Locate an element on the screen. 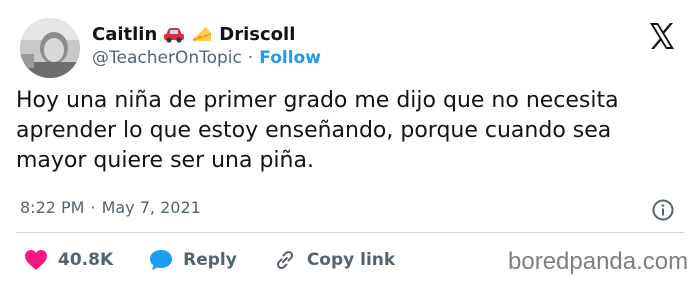 Image resolution: width=700 pixels, height=287 pixels. author-handle-row: @TeacherOnTopic · Follow is located at coordinates (206, 58).